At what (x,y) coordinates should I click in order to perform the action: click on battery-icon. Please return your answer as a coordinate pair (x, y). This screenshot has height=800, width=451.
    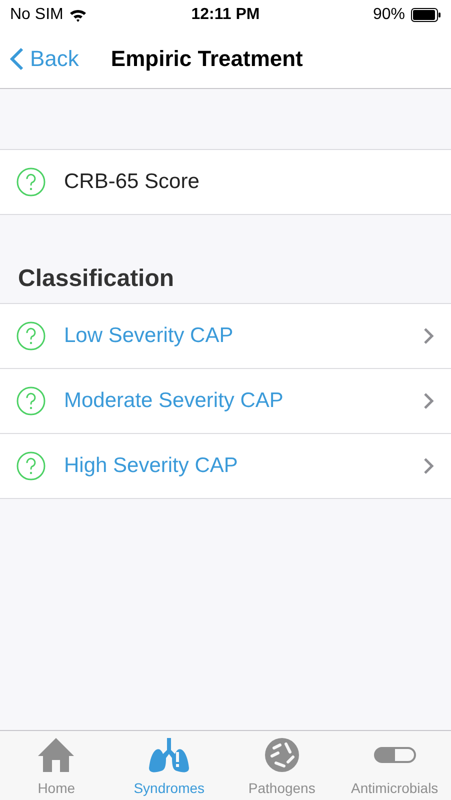
    Looking at the image, I should click on (425, 15).